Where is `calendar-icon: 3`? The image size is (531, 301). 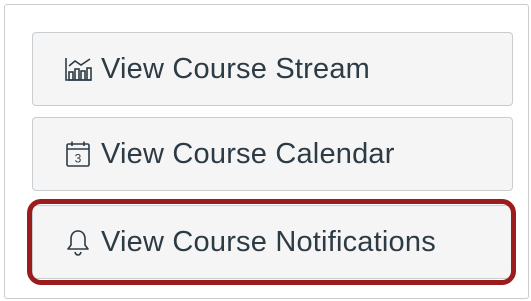 calendar-icon: 3 is located at coordinates (78, 154).